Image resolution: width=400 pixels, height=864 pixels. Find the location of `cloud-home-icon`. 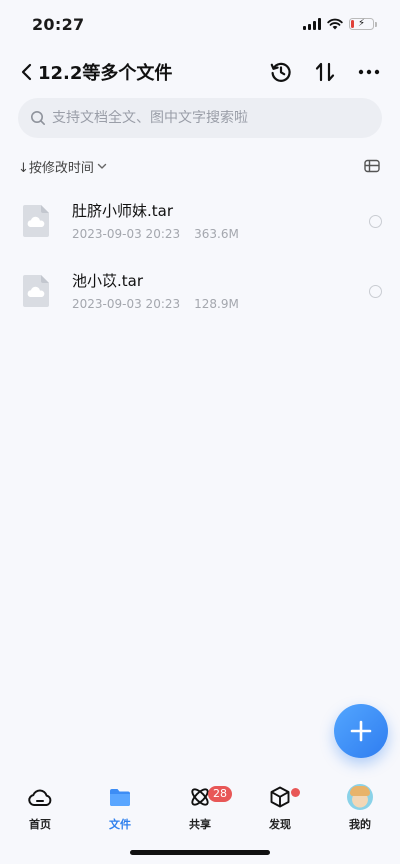

cloud-home-icon is located at coordinates (40, 797).